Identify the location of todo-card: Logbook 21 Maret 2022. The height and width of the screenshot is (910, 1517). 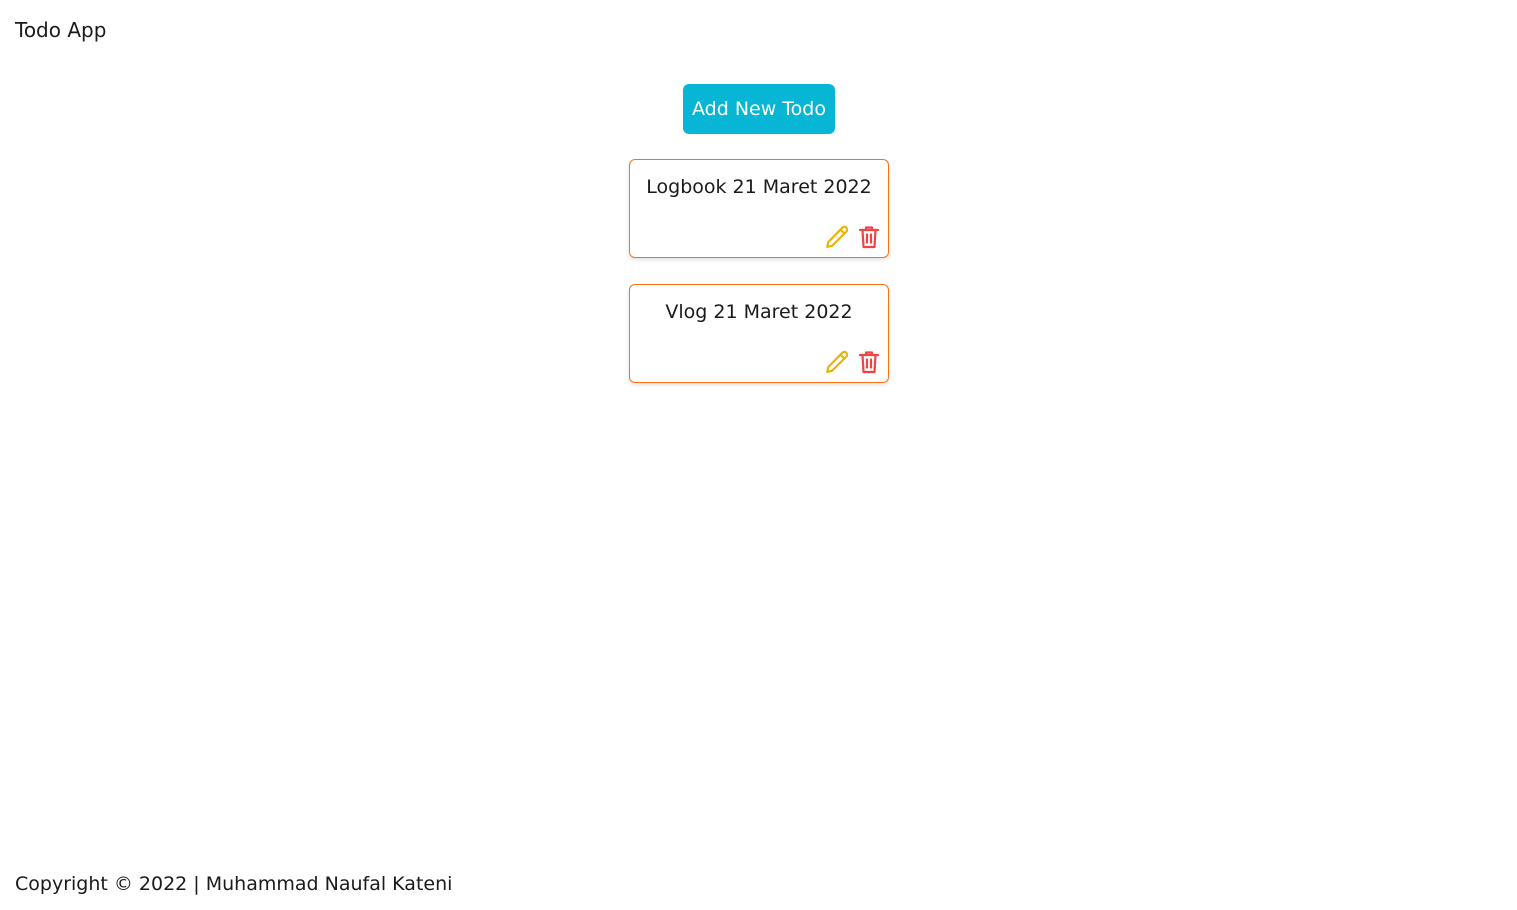
(759, 208).